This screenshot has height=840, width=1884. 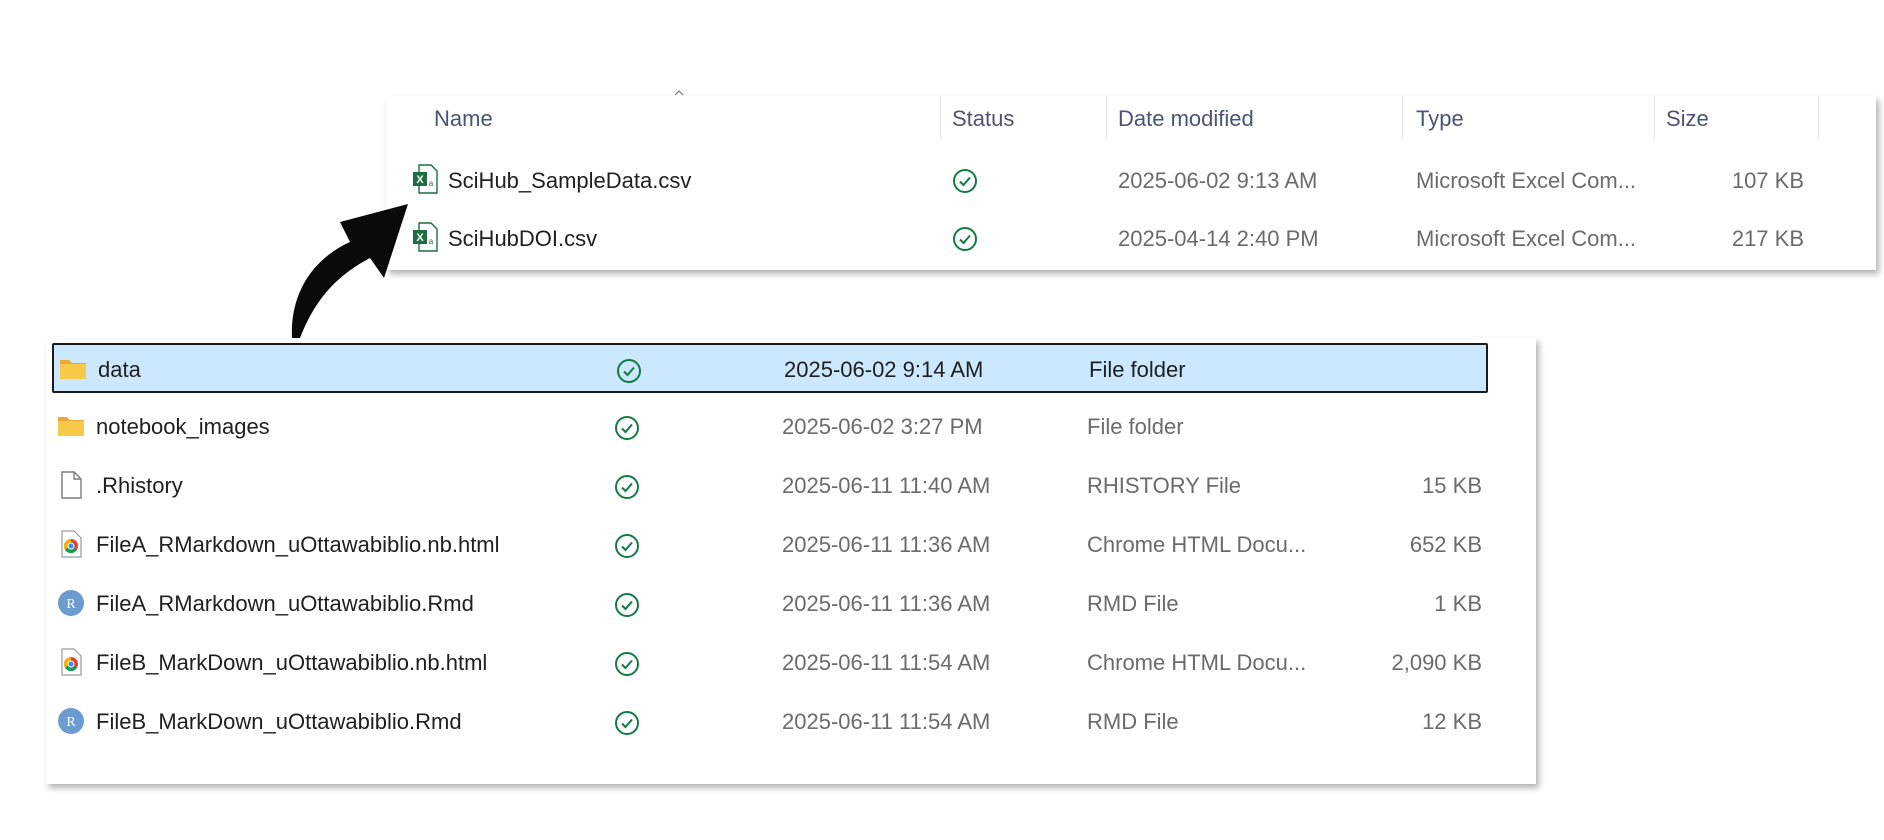 I want to click on sort-caret-icon, so click(x=679, y=93).